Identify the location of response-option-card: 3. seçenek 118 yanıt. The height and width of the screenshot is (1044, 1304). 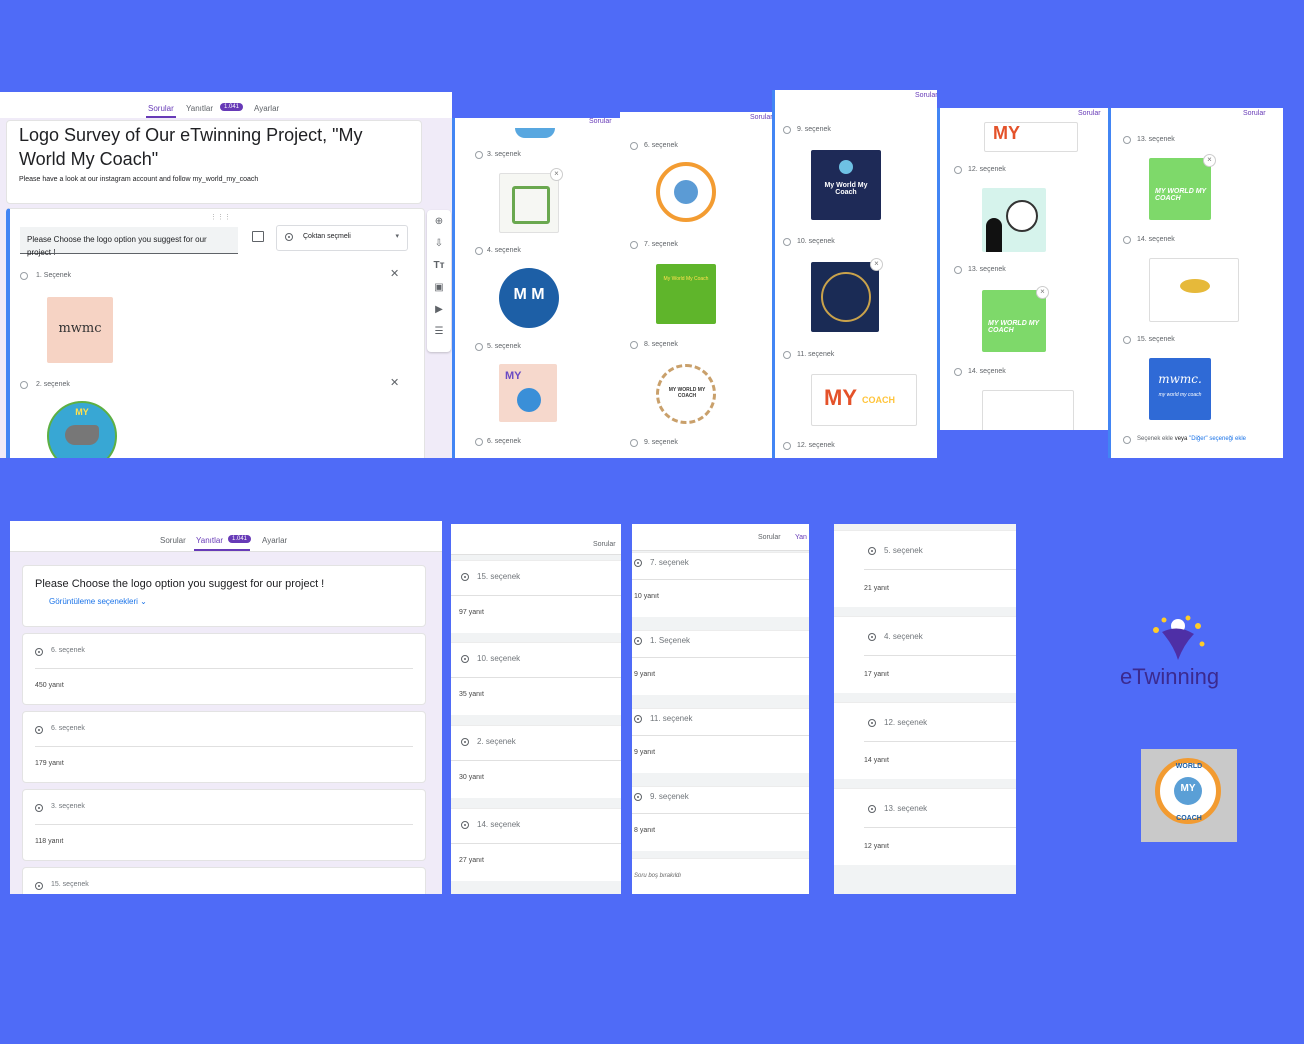
(224, 825).